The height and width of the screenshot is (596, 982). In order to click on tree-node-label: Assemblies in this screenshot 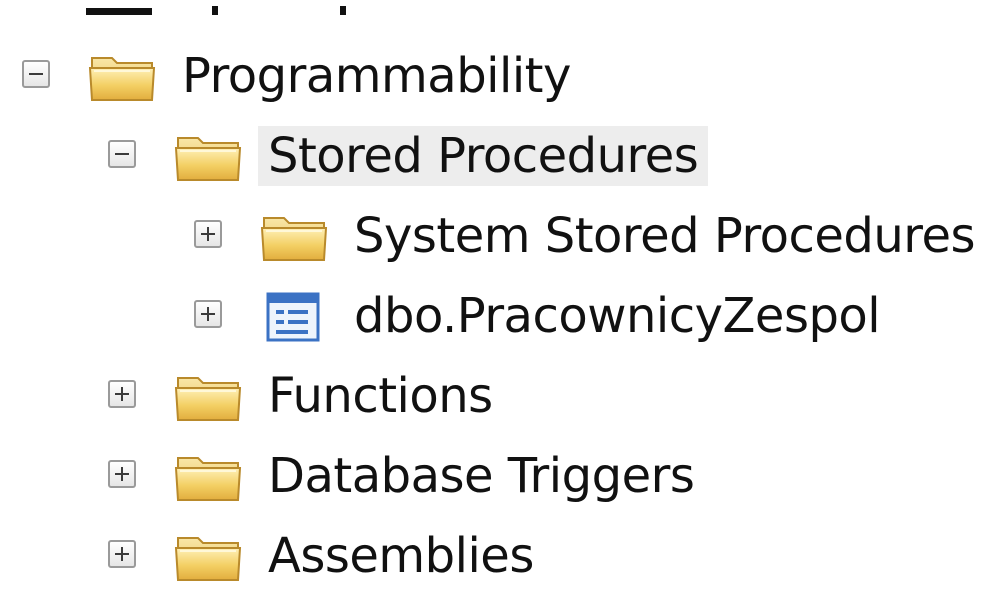, I will do `click(401, 556)`.